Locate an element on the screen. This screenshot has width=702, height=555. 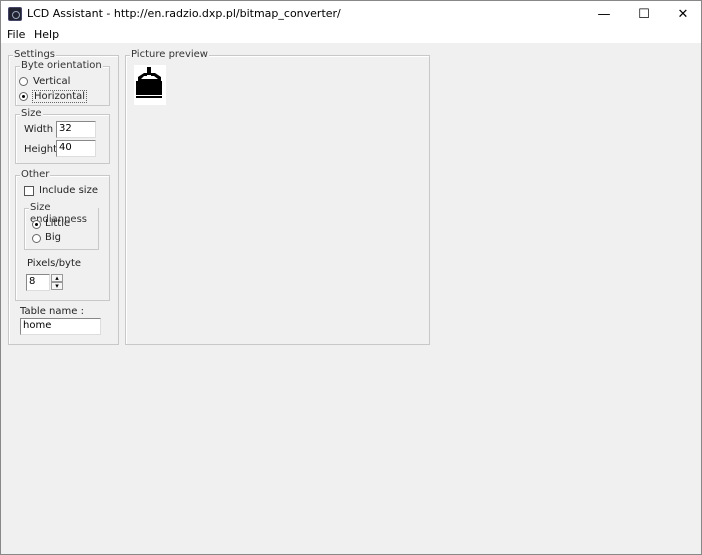
size-label: Size is located at coordinates (31, 114).